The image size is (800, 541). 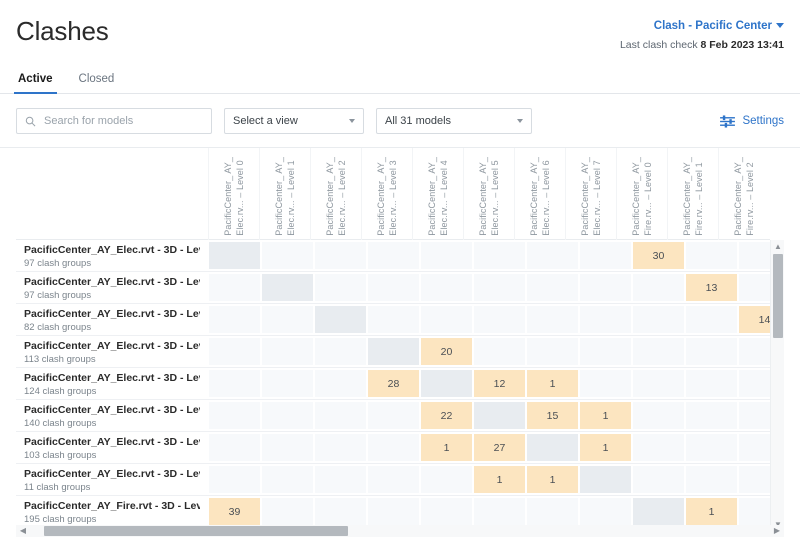 What do you see at coordinates (233, 194) in the screenshot?
I see `matrix-column-header: PacificCenter_ AY_ Elec.rv... – Level 0` at bounding box center [233, 194].